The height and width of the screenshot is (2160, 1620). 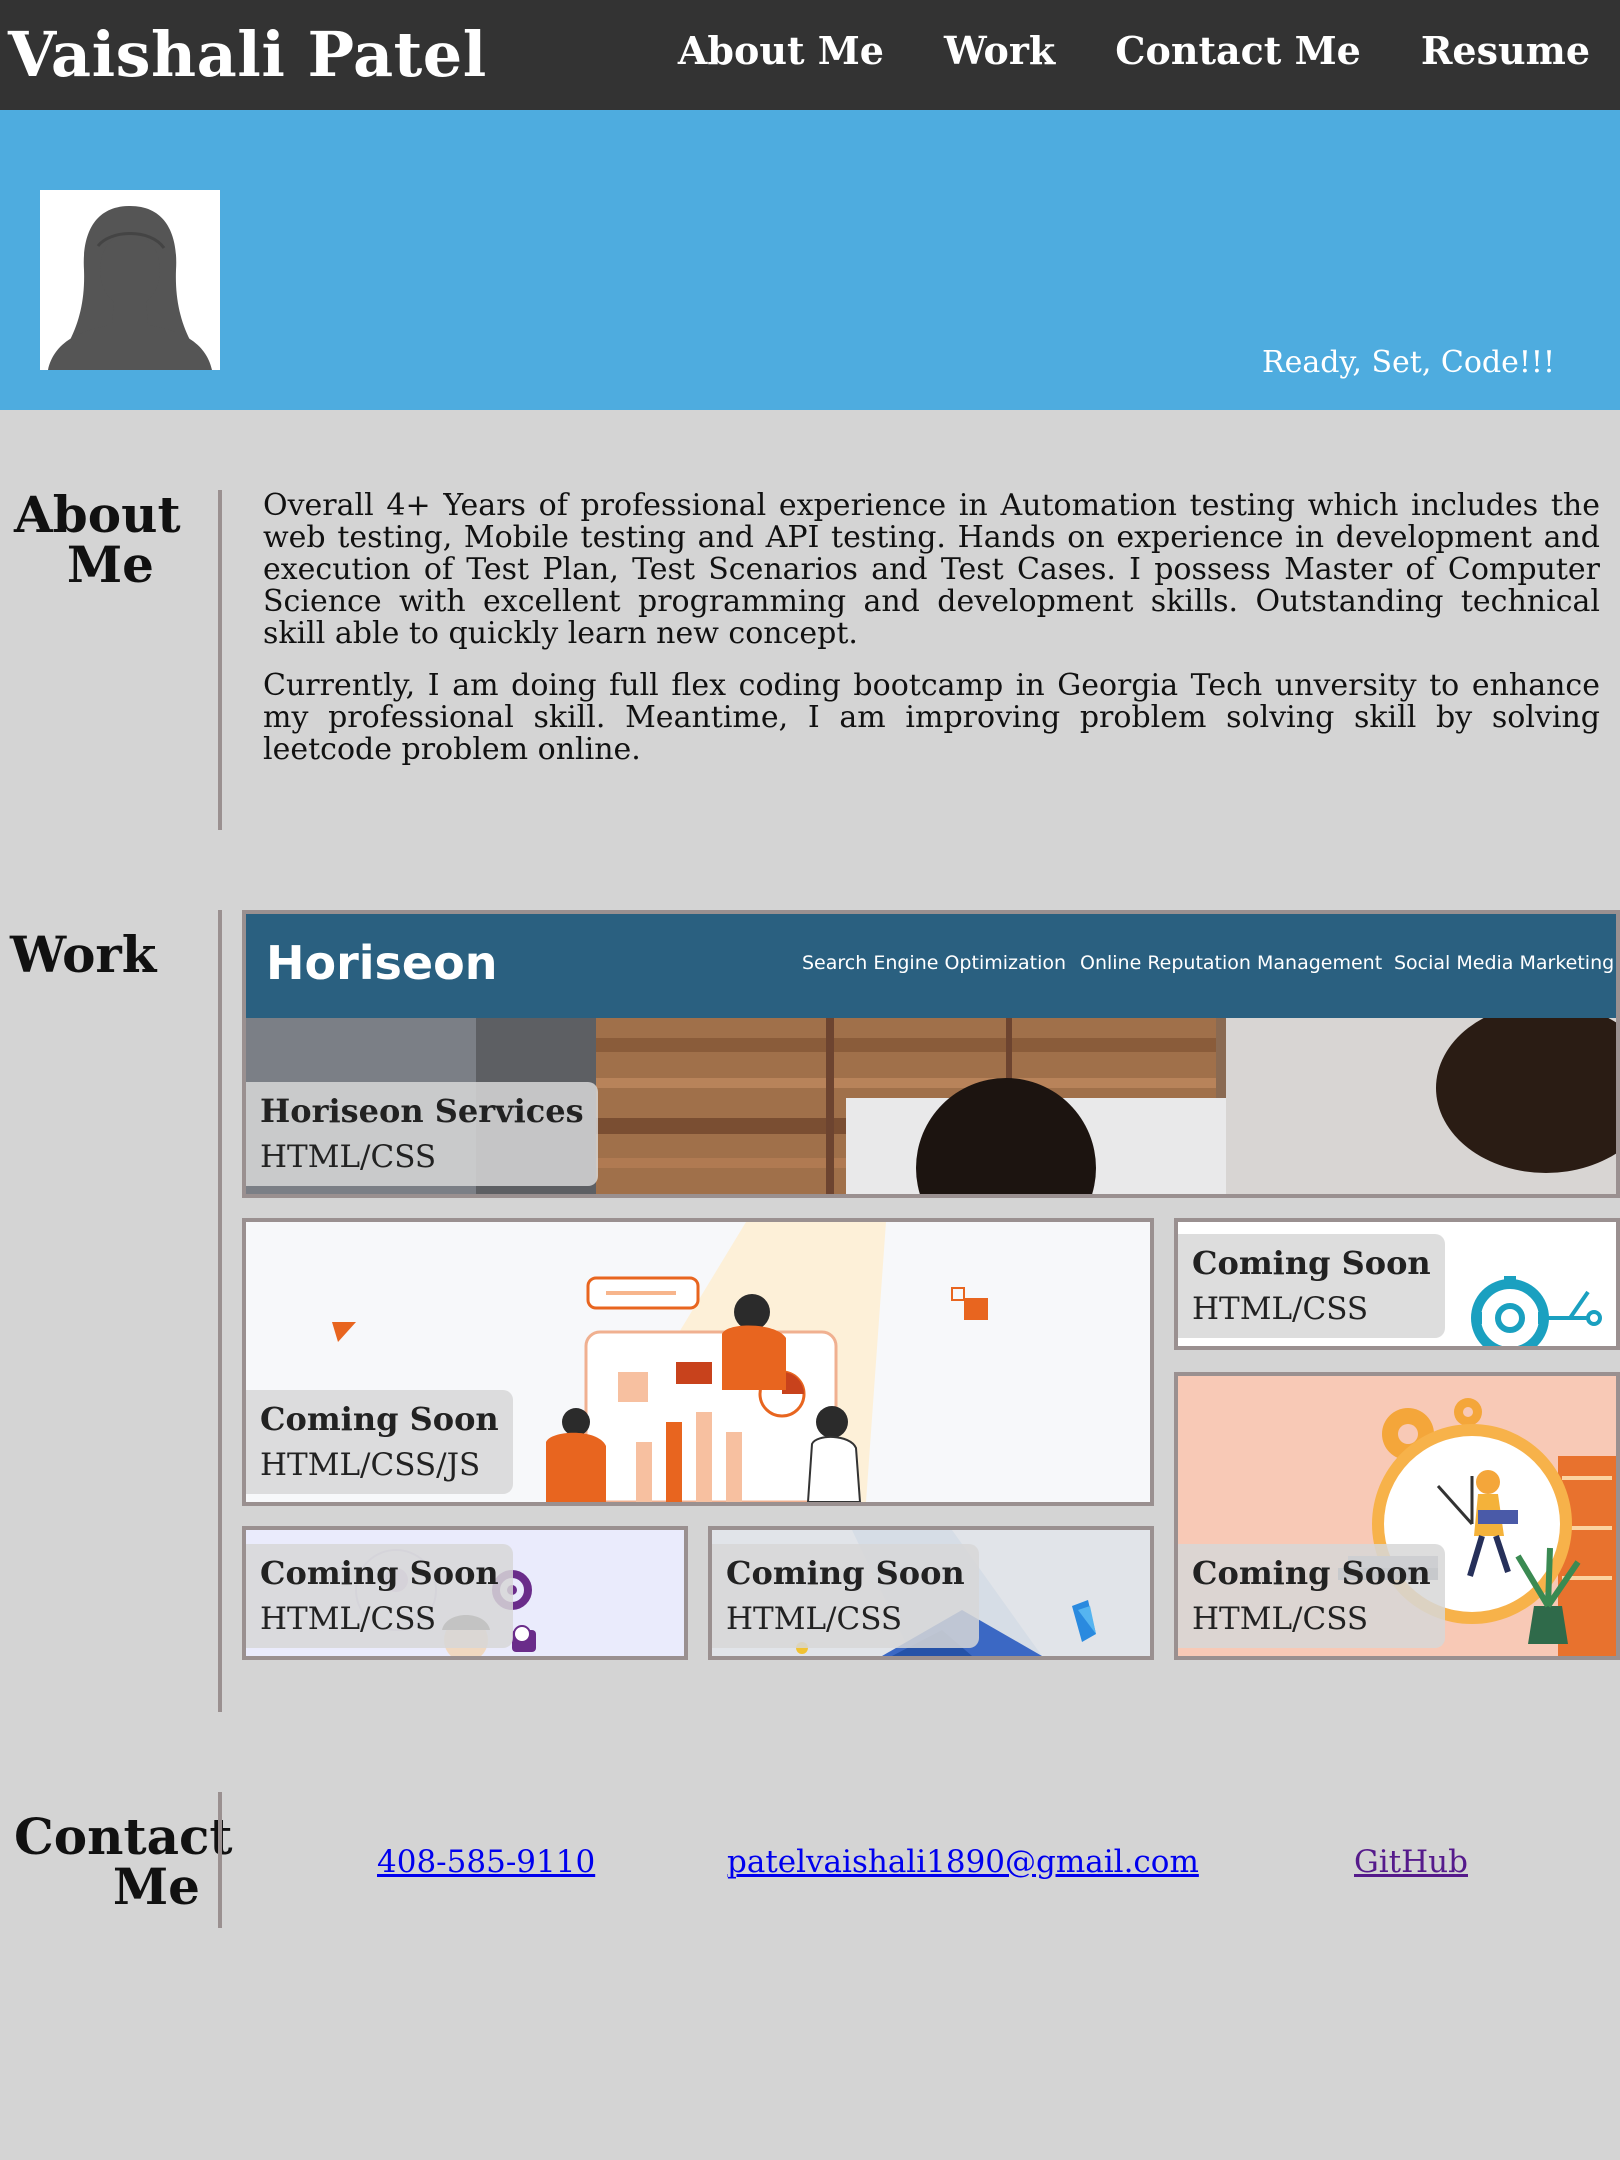 I want to click on project-card-1: Coming Soon HTML/CSS/JS, so click(x=698, y=1362).